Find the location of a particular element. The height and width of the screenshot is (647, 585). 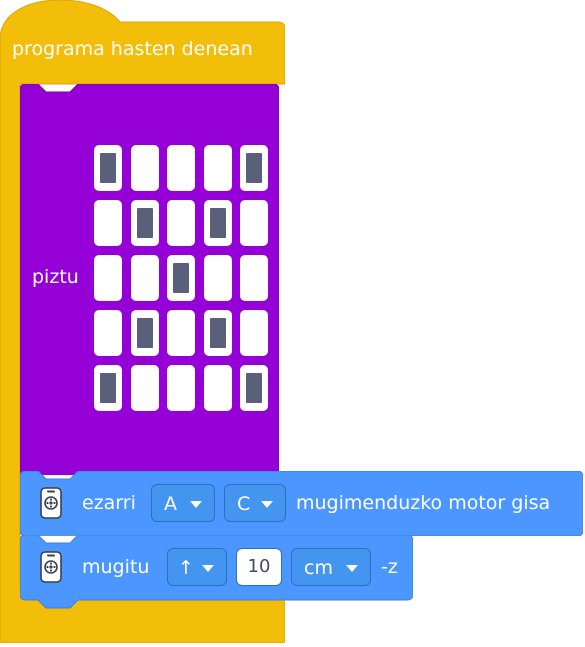

led-matrix-grid is located at coordinates (181, 278).